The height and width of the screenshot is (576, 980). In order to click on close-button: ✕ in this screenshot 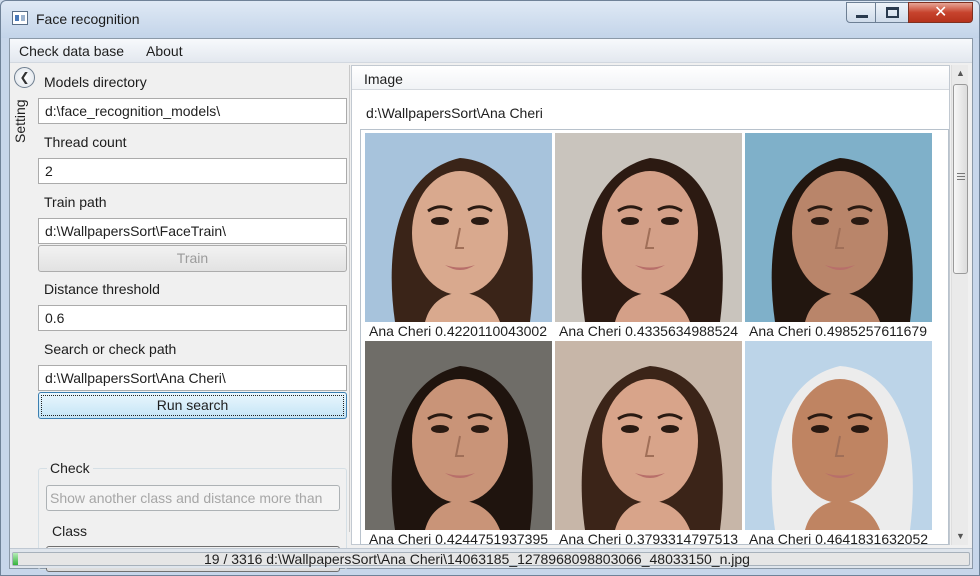, I will do `click(940, 12)`.